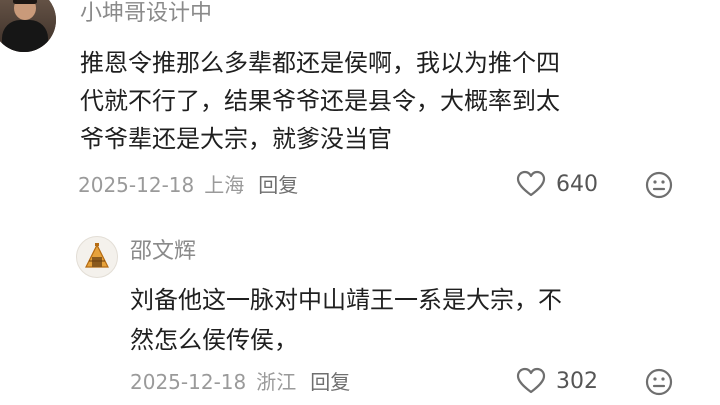  Describe the element at coordinates (276, 382) in the screenshot. I see `reply-location: 浙江` at that location.